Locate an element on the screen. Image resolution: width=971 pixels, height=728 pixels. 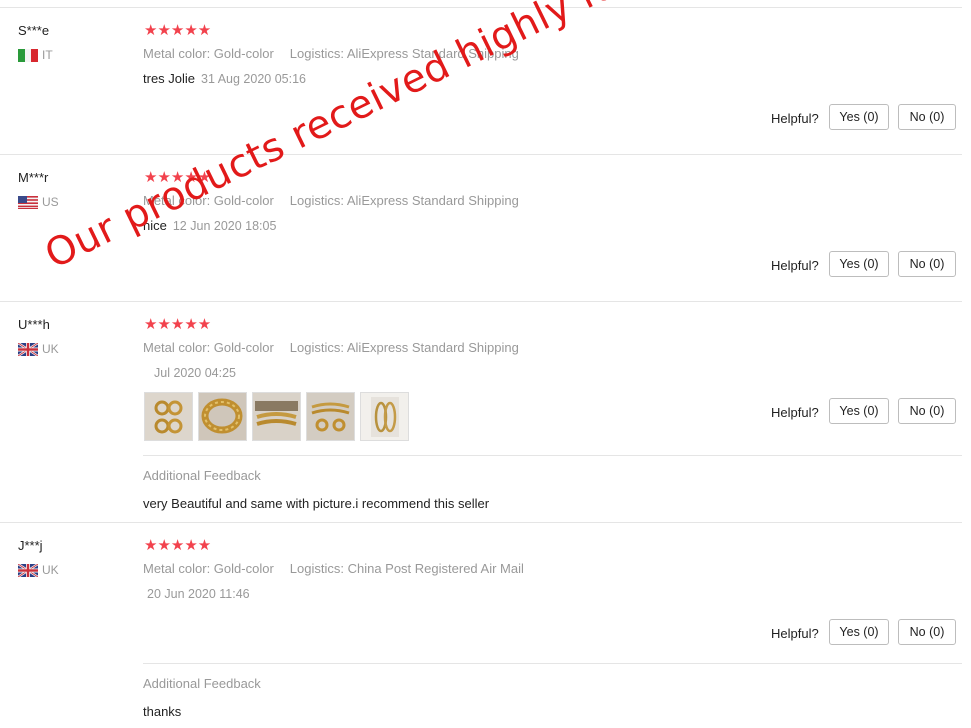
review-photos is located at coordinates (276, 416).